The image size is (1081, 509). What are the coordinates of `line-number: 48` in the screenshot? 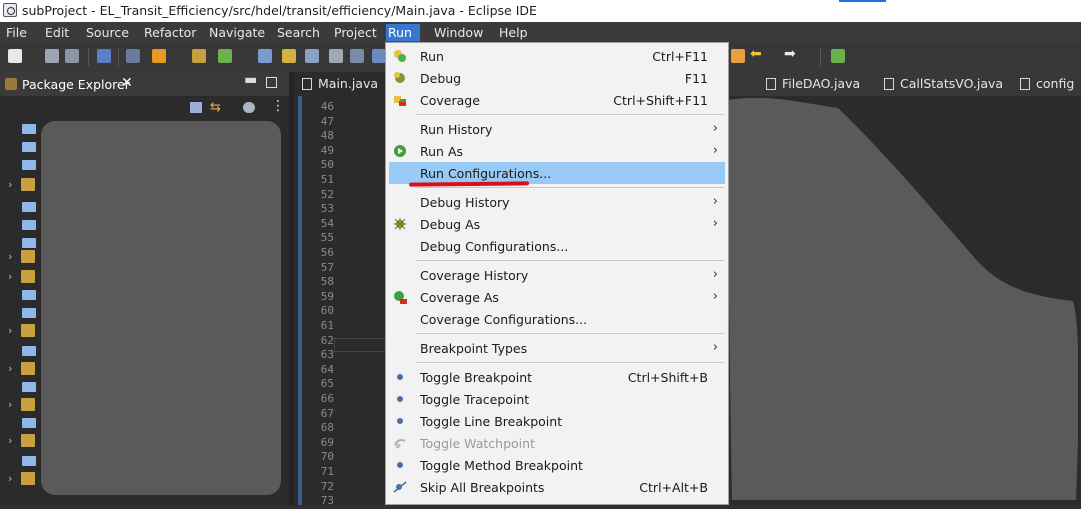 It's located at (327, 136).